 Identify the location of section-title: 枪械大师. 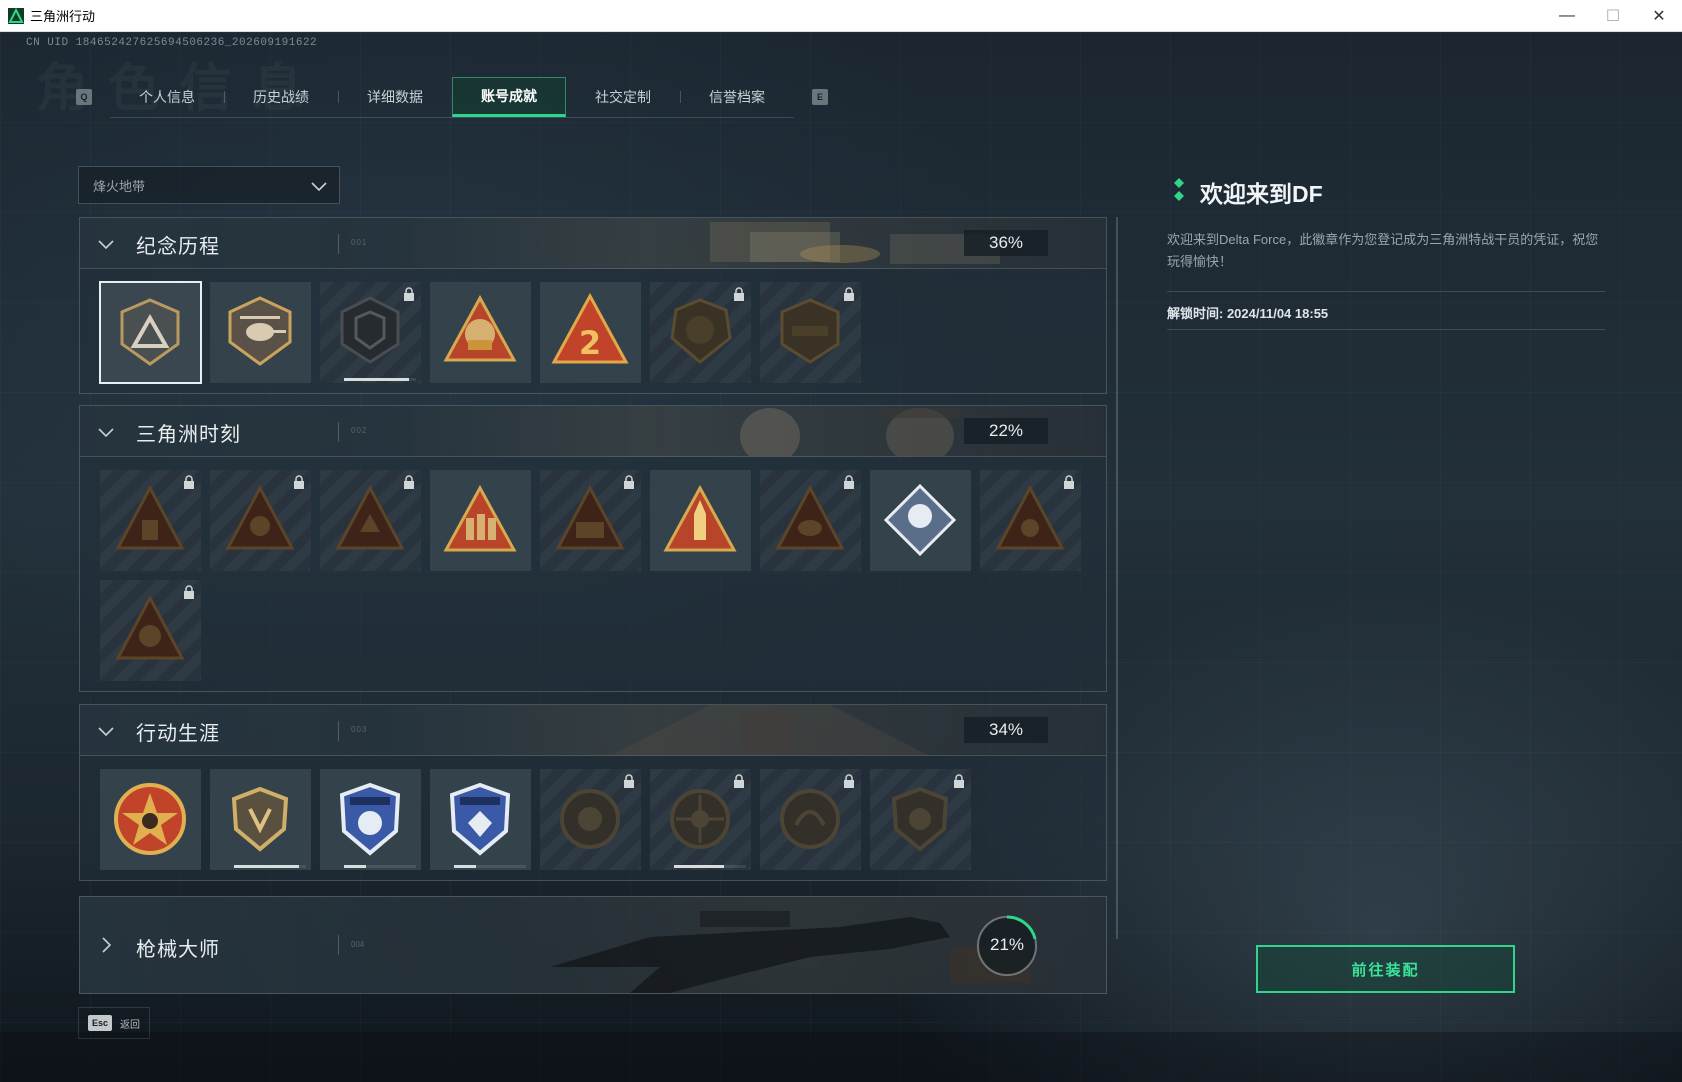
(178, 950).